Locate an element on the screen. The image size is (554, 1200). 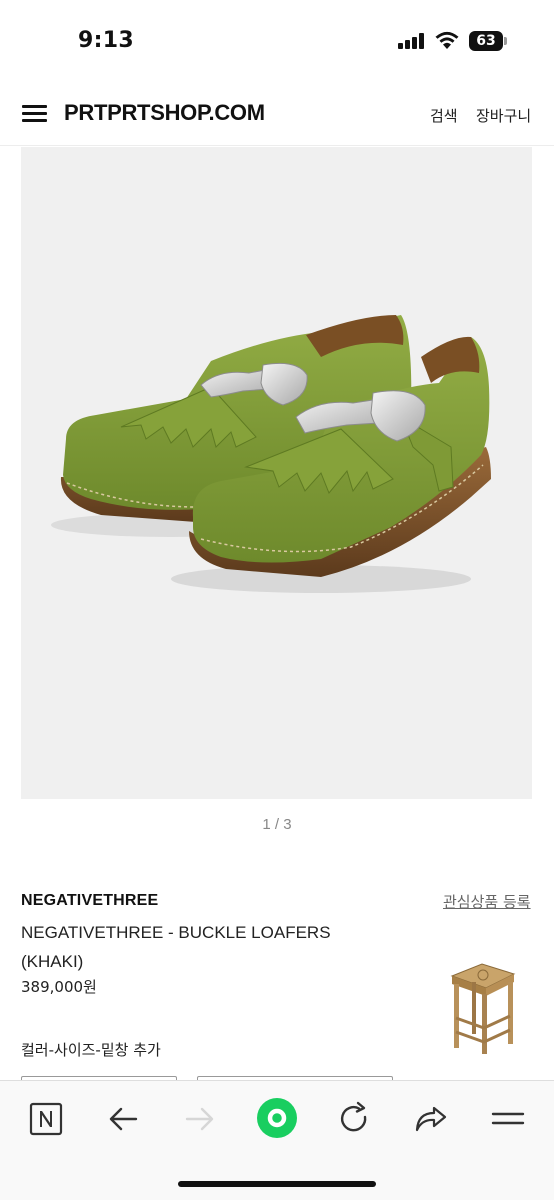
brand-name: NEGATIVETHREE is located at coordinates (89, 901).